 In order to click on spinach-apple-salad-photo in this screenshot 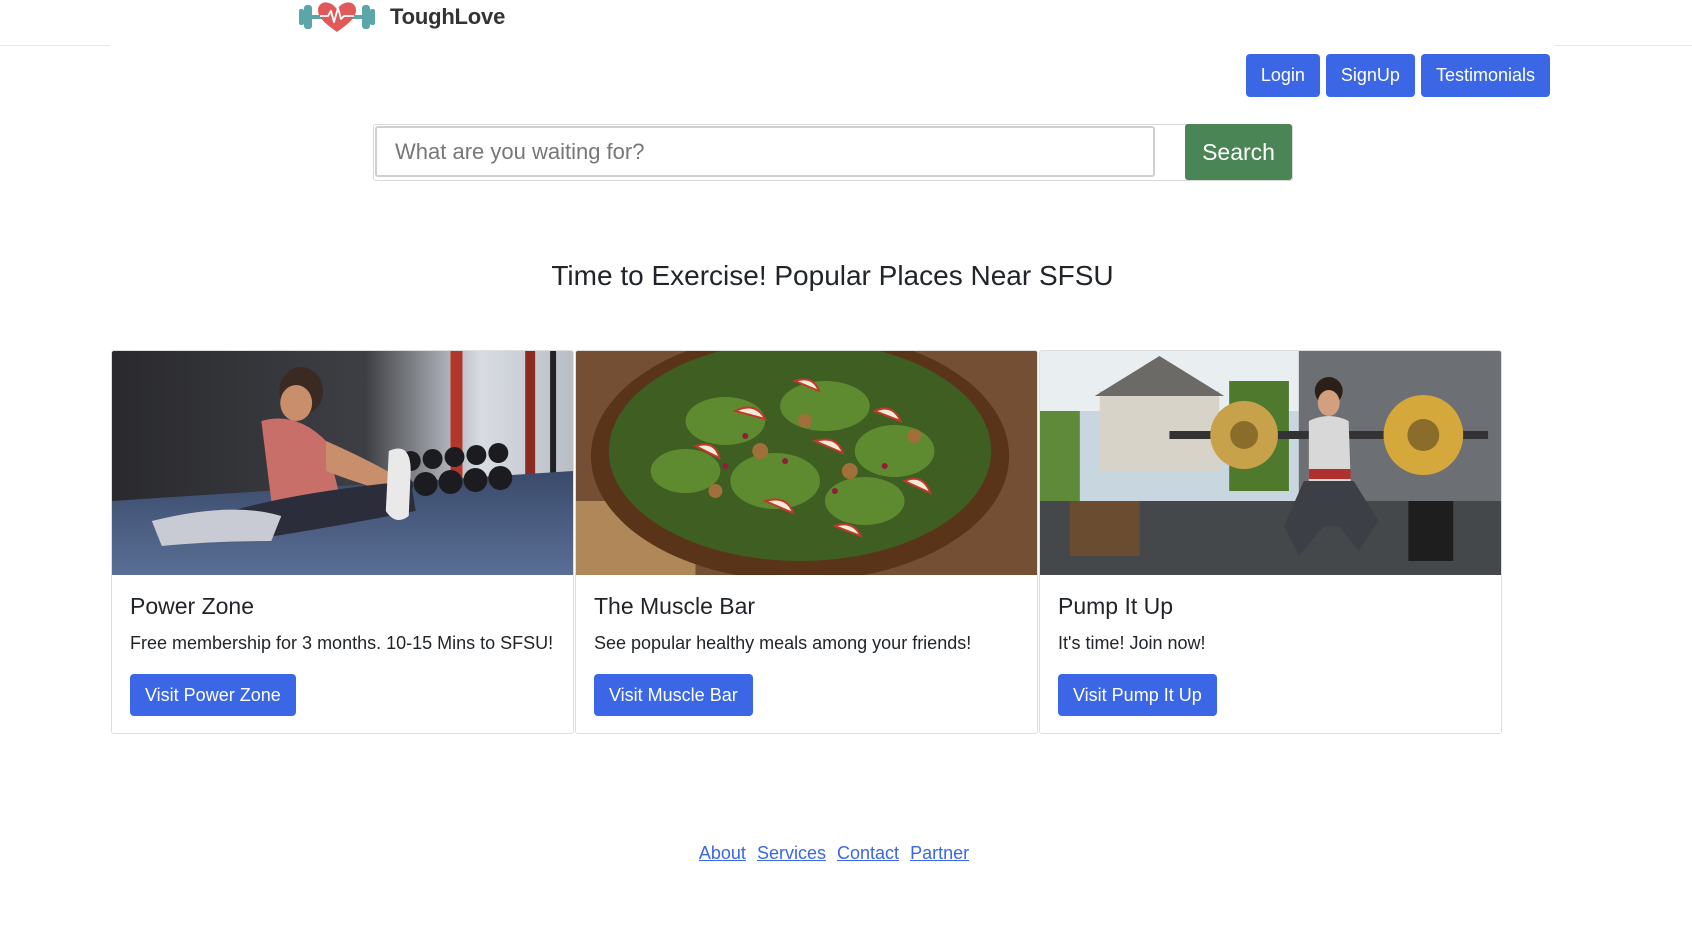, I will do `click(806, 463)`.